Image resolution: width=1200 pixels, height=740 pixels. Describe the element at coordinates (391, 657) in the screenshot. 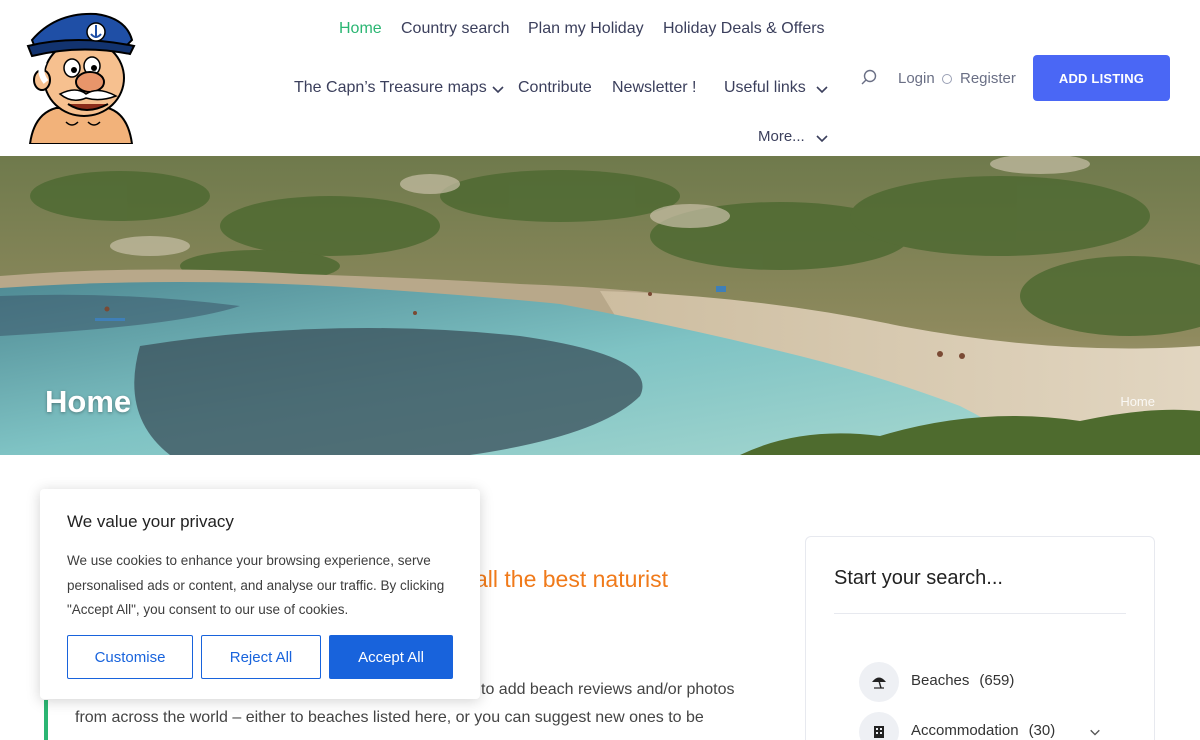

I see `accept-all-button: Accept All` at that location.